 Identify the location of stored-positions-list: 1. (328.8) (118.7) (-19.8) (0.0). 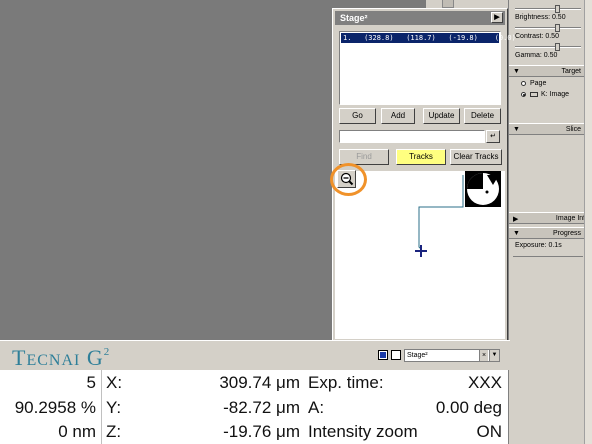
(427, 68).